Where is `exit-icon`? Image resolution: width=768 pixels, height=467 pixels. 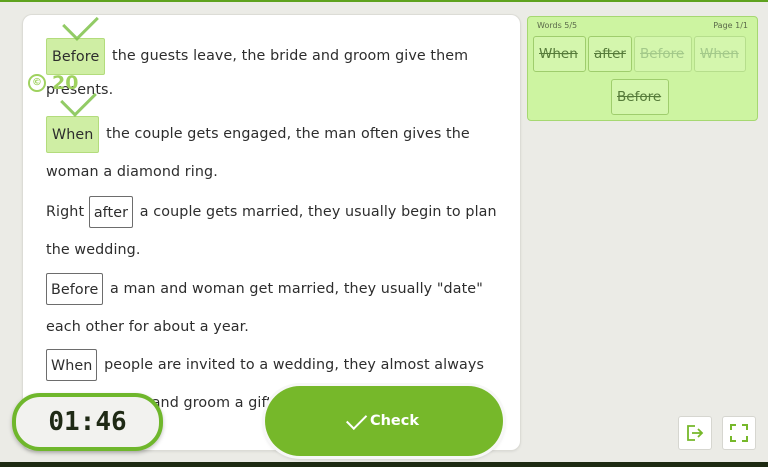 exit-icon is located at coordinates (695, 433).